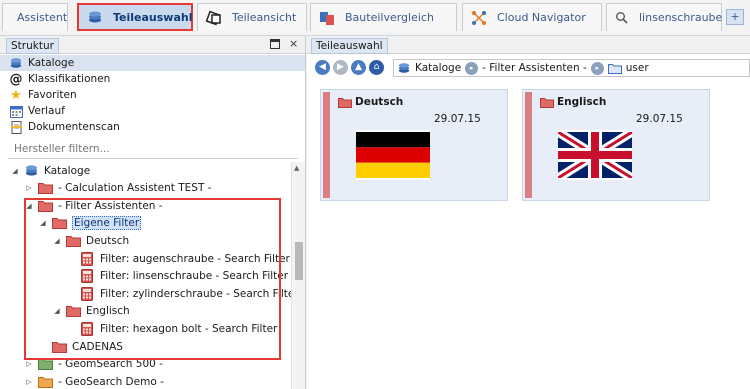 This screenshot has height=389, width=750. I want to click on tree-node: ◢ Englisch, so click(91, 311).